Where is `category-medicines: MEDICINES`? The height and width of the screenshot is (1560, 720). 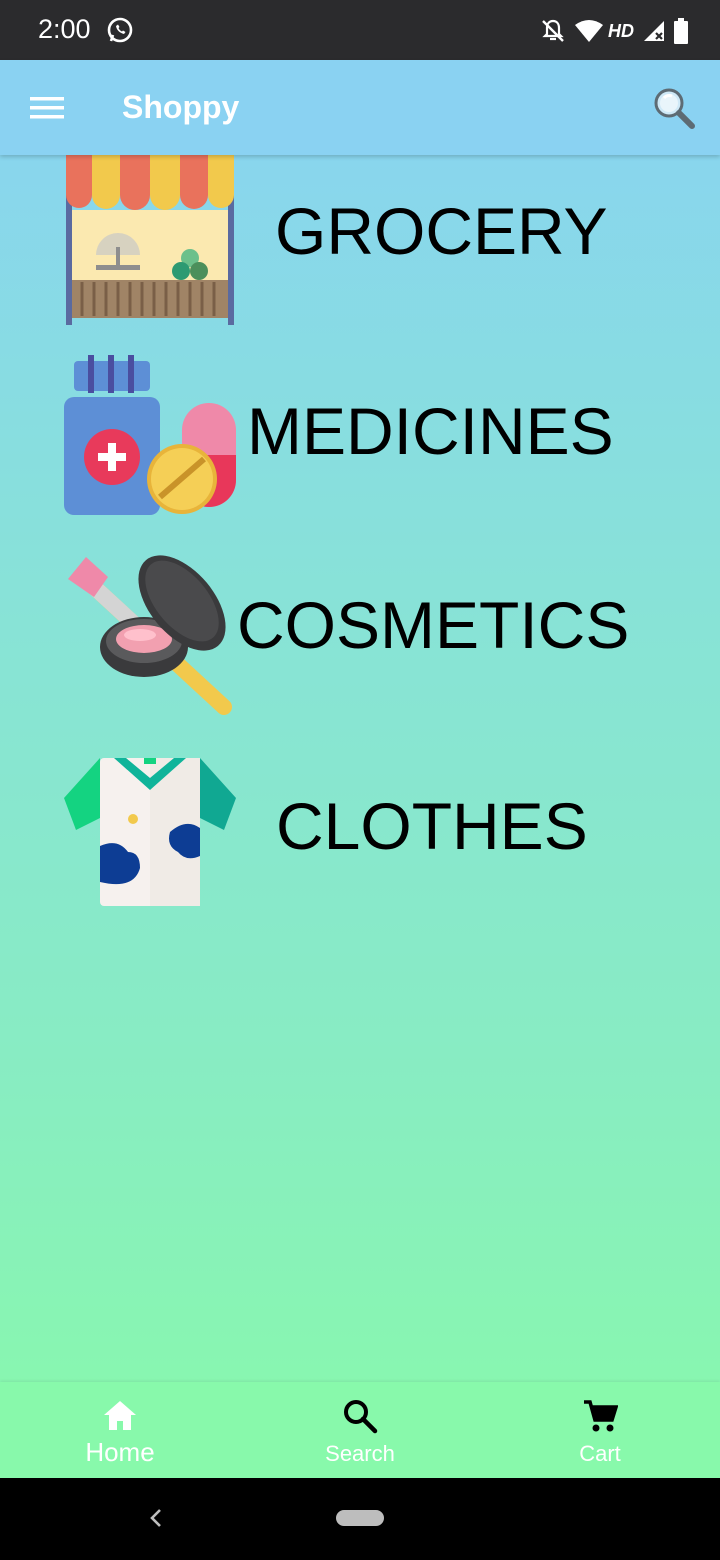
category-medicines: MEDICINES is located at coordinates (360, 442).